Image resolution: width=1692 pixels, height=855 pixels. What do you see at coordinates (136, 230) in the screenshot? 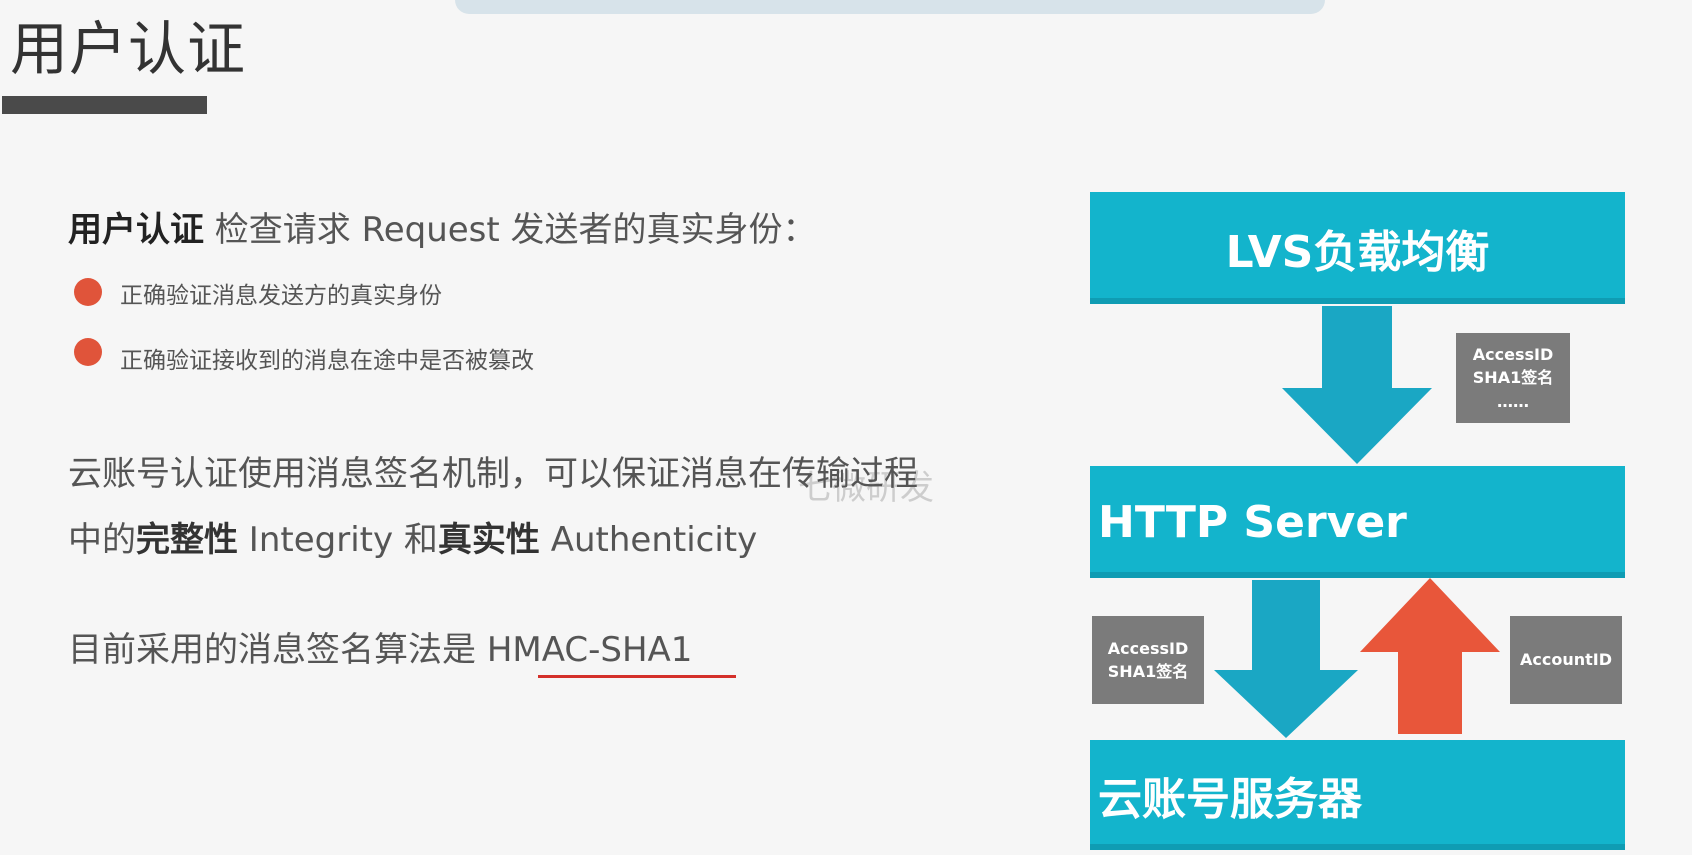
I see `intro-bold-term: 用户认证` at bounding box center [136, 230].